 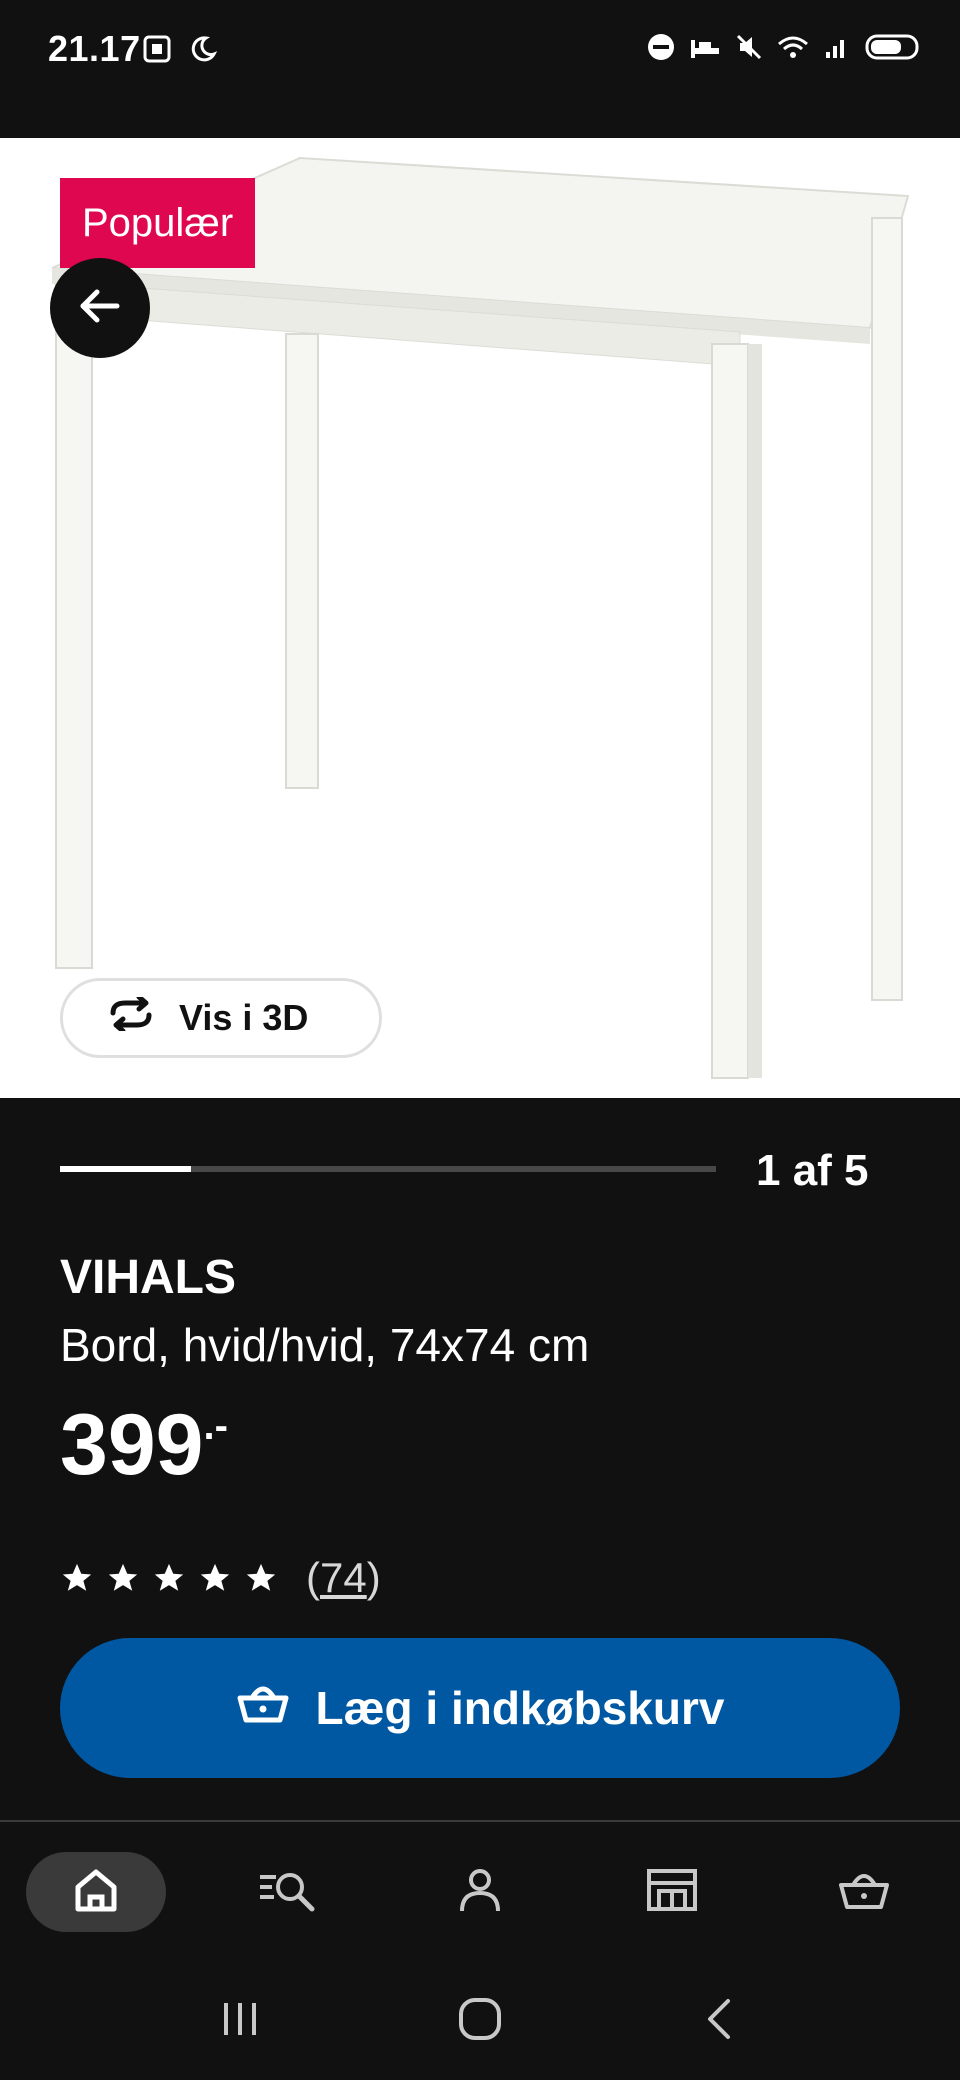 I want to click on screenshot-icon, so click(x=157, y=49).